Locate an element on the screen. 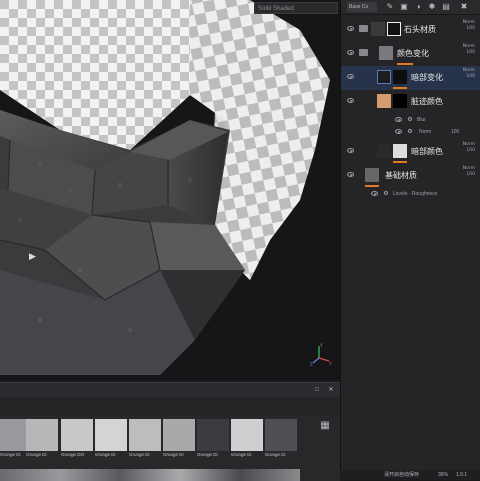  grid-view-icon: ▦ is located at coordinates (325, 426).